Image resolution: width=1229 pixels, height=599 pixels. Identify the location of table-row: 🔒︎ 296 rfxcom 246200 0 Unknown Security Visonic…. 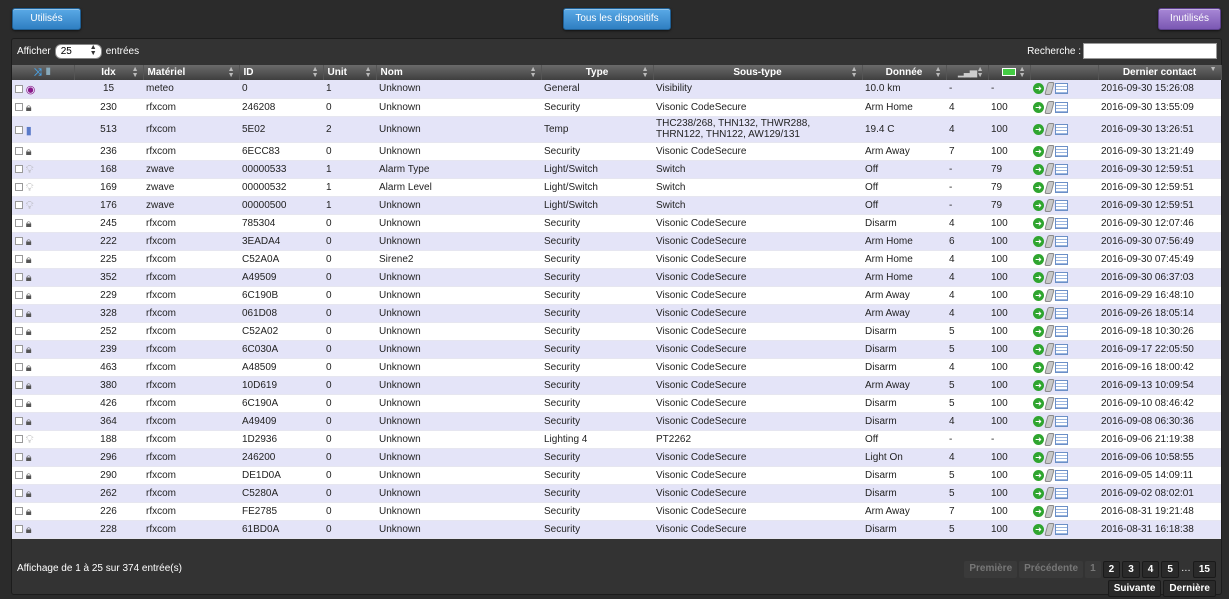
(616, 457).